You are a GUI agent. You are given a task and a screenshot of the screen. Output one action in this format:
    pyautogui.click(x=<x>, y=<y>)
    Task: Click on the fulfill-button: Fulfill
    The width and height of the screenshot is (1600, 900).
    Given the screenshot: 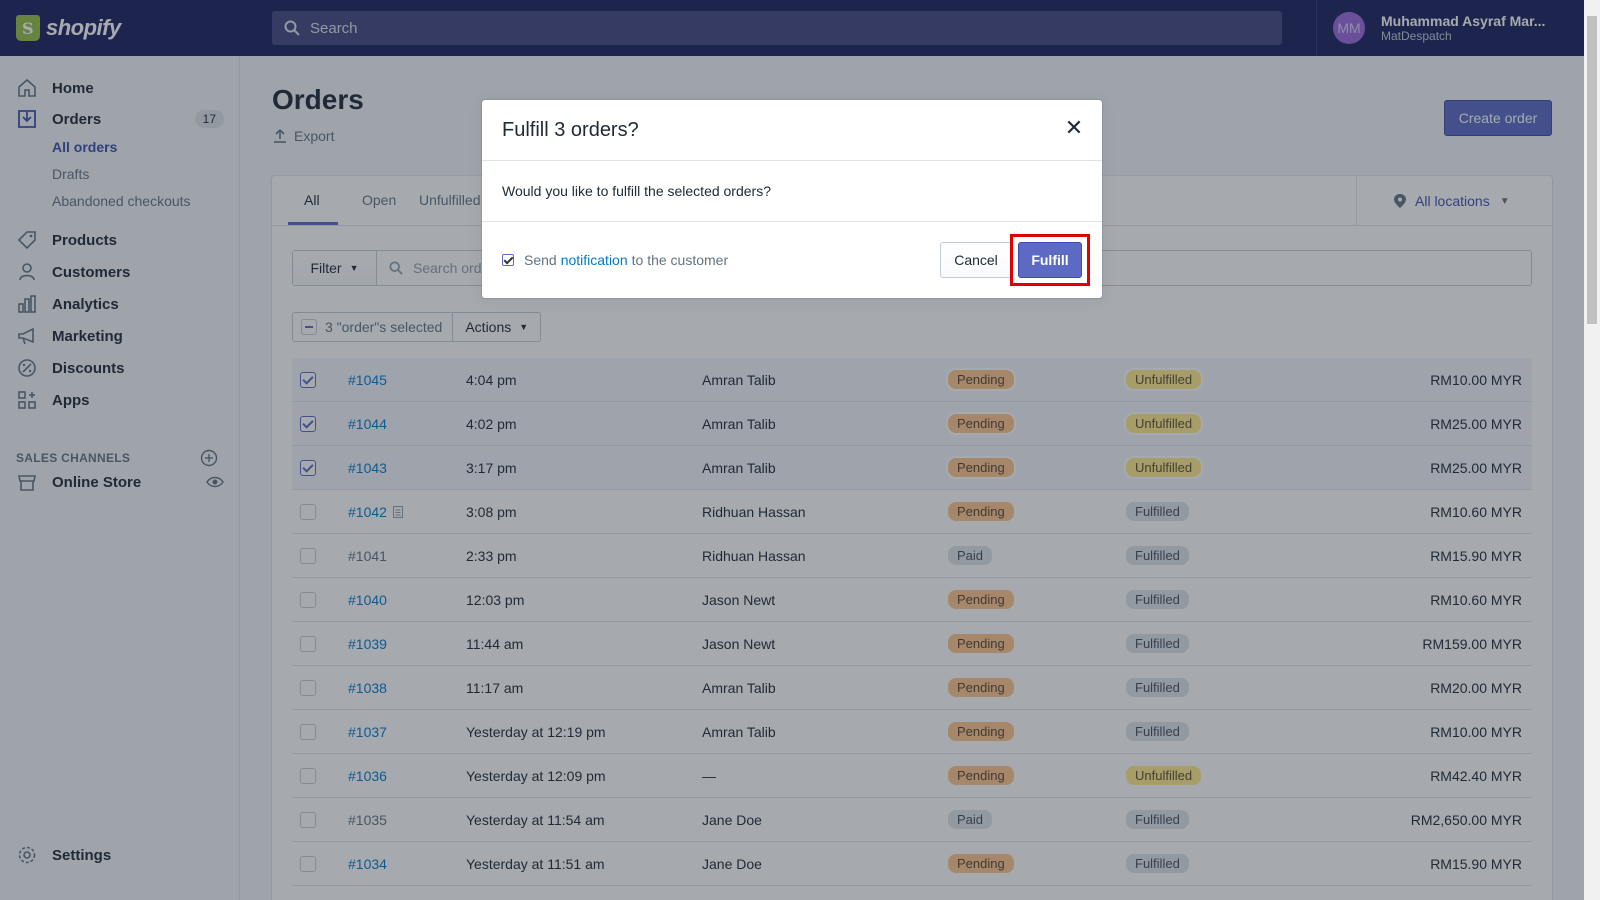 What is the action you would take?
    pyautogui.click(x=1050, y=260)
    